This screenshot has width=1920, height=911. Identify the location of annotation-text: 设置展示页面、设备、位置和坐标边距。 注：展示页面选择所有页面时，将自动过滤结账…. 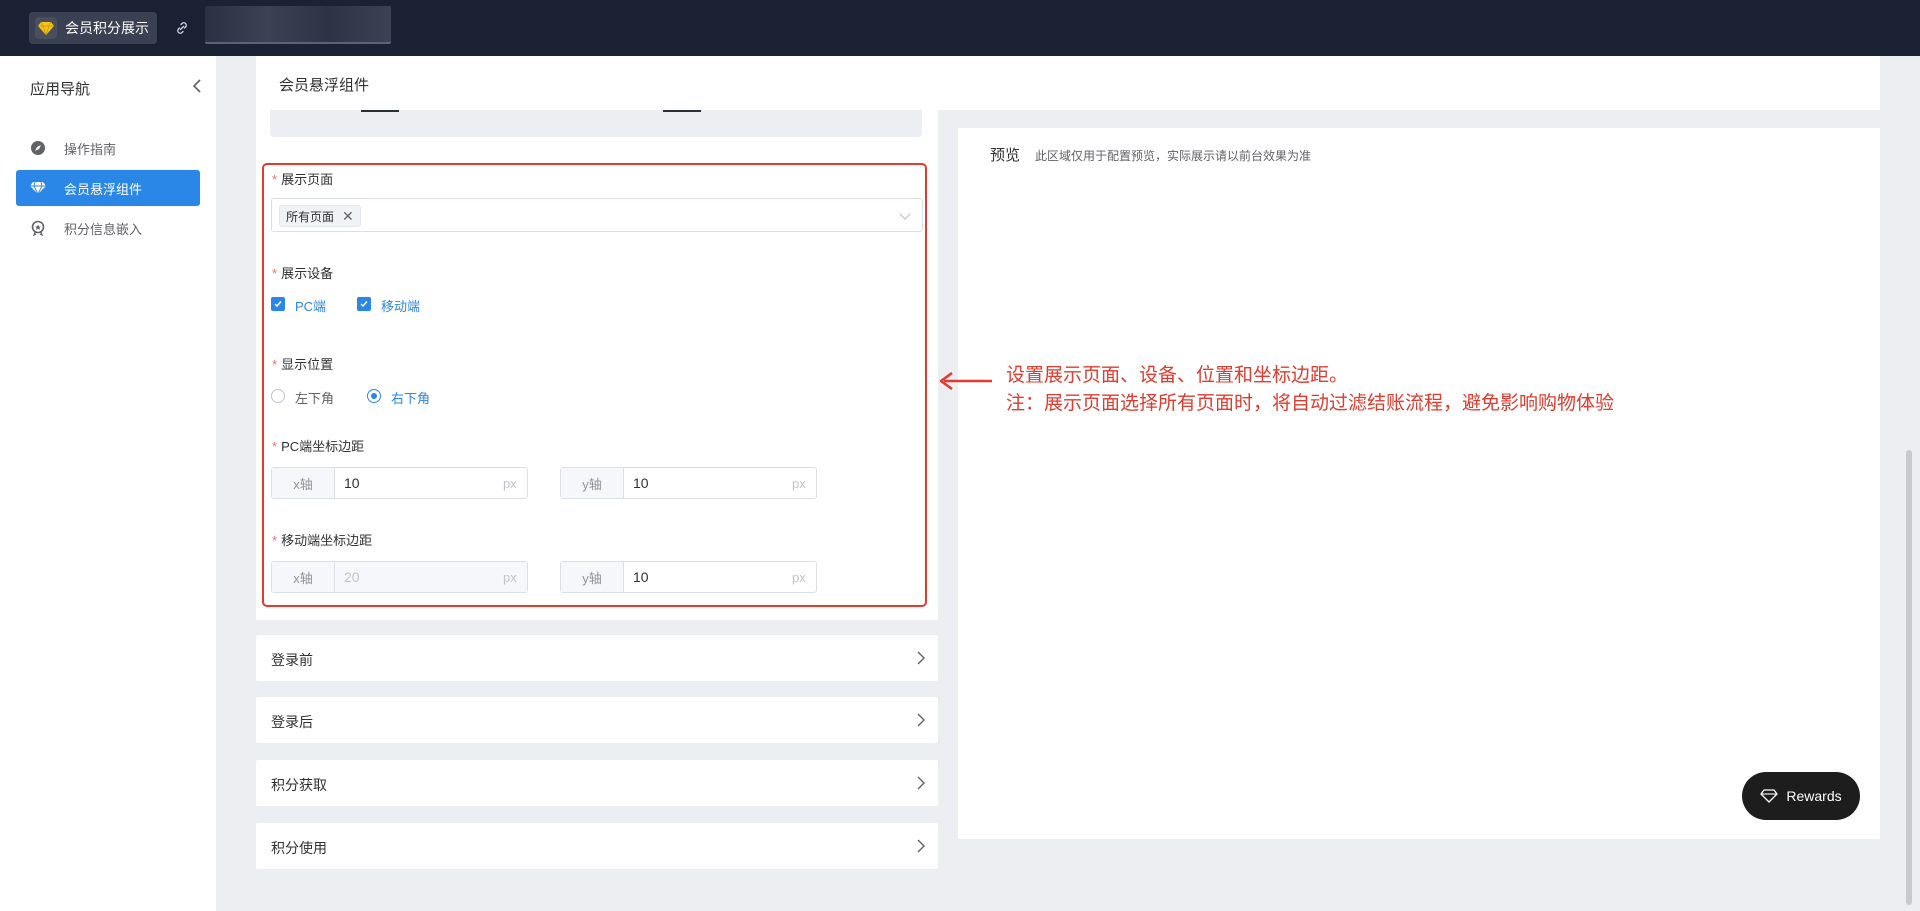
(1310, 390).